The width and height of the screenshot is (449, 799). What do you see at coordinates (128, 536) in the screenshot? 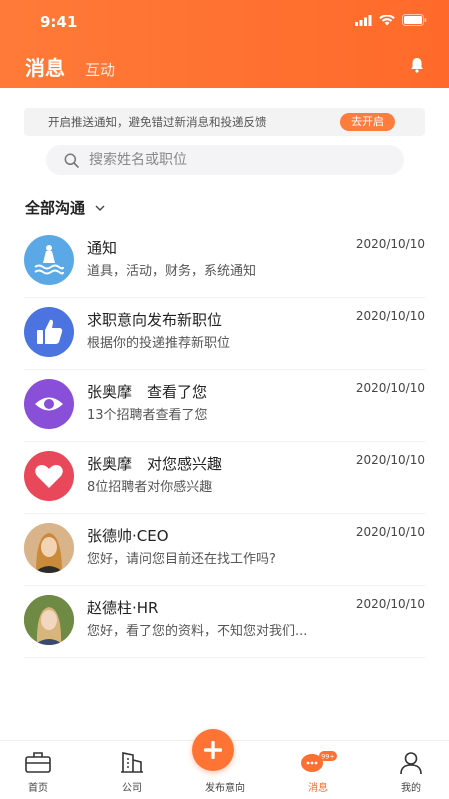
I see `message-title: 张德帅·CEO` at bounding box center [128, 536].